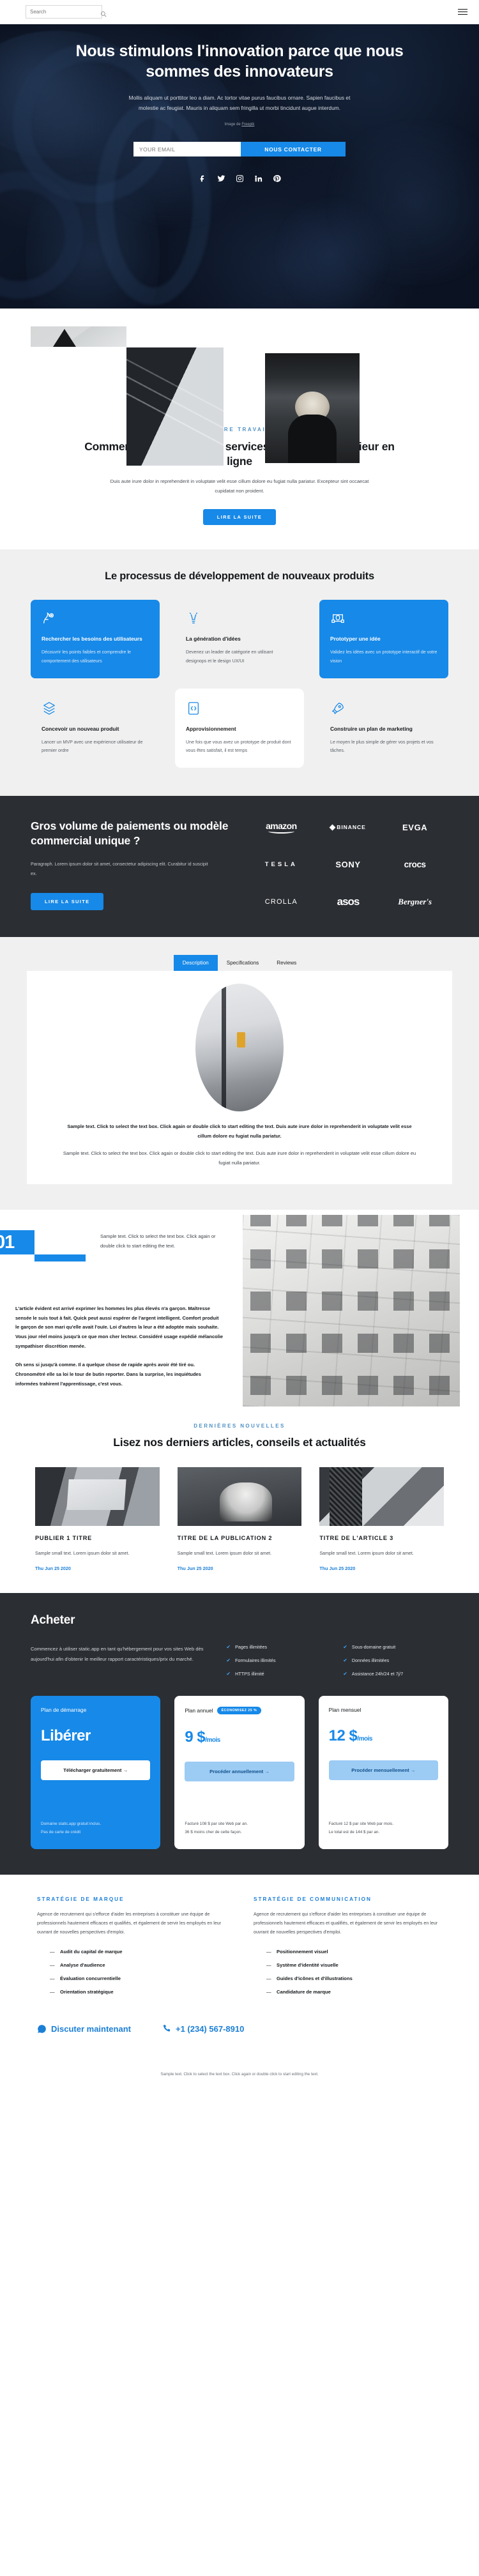  I want to click on process-card-title: La génération d'idées, so click(213, 639).